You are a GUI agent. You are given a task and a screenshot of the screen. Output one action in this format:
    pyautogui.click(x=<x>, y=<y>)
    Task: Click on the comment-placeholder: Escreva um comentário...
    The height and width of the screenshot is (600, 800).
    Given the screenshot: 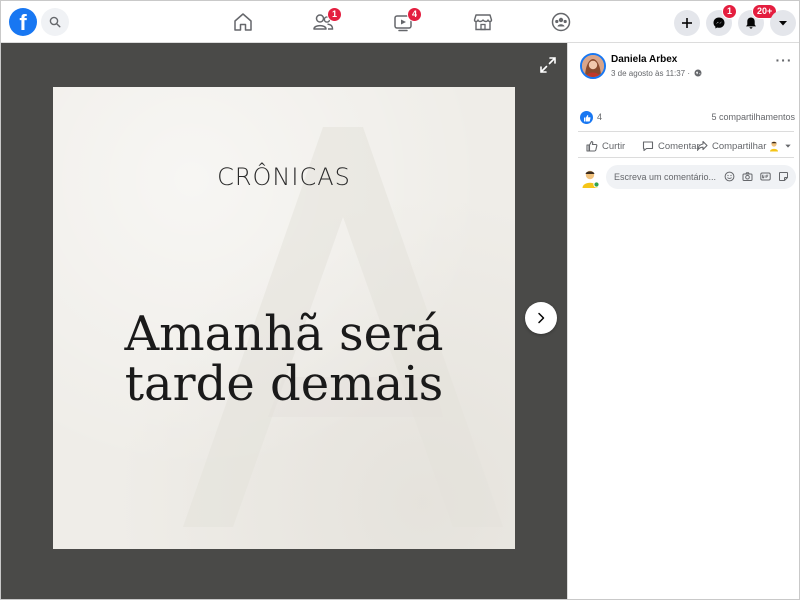 What is the action you would take?
    pyautogui.click(x=665, y=177)
    